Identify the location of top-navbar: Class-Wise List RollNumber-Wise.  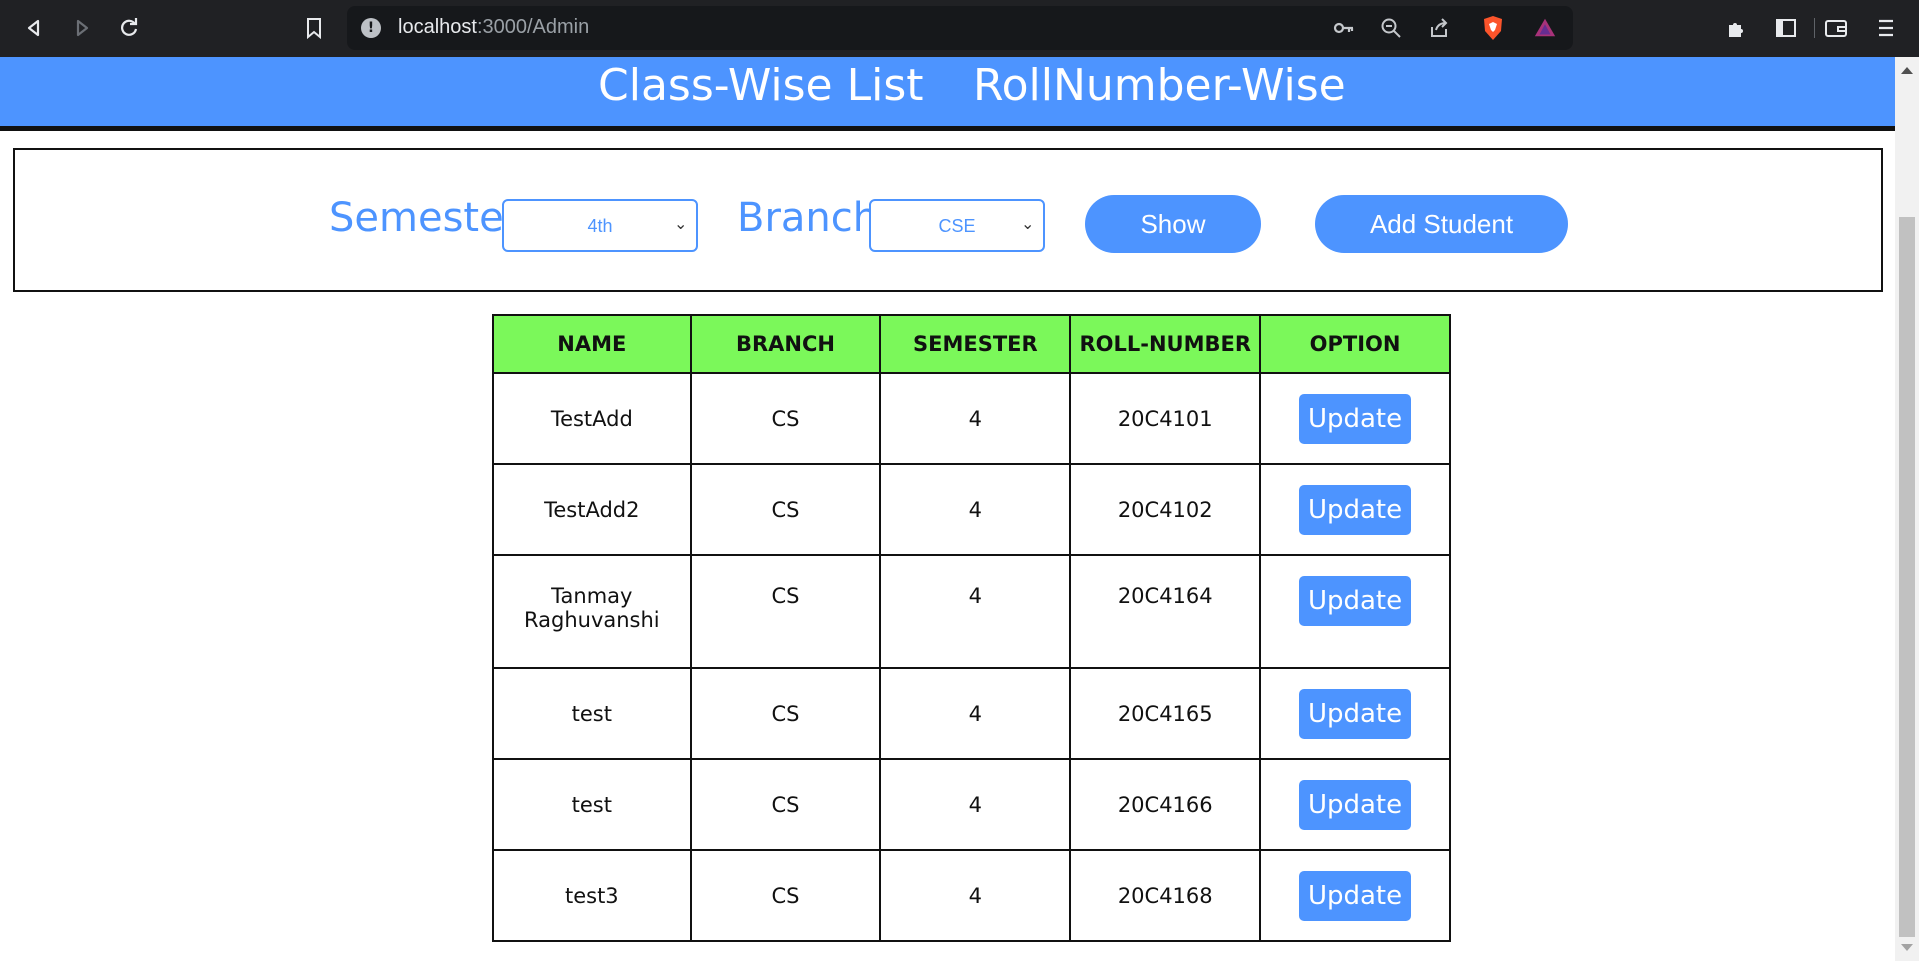
(947, 94).